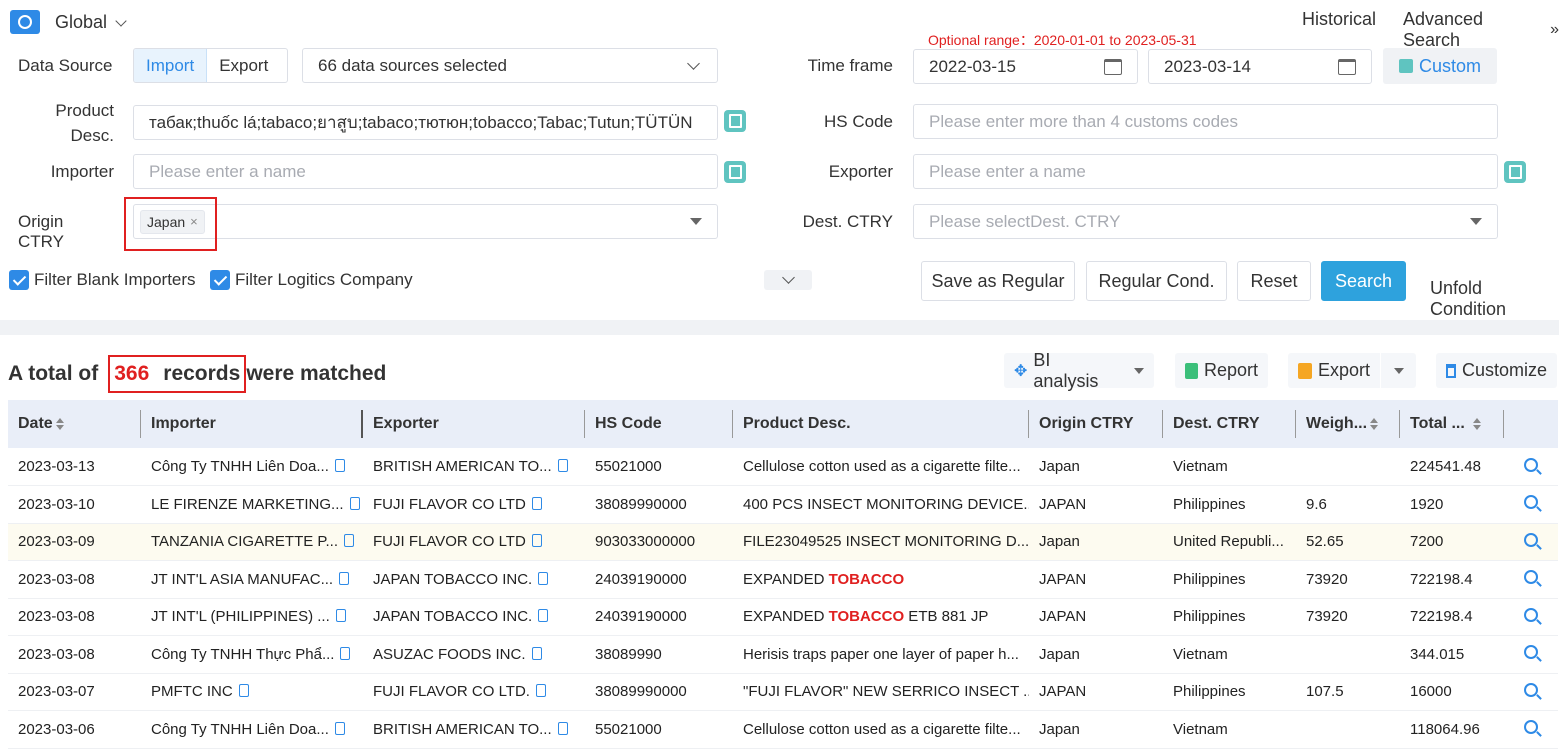  Describe the element at coordinates (788, 280) in the screenshot. I see `collapse-toggle` at that location.